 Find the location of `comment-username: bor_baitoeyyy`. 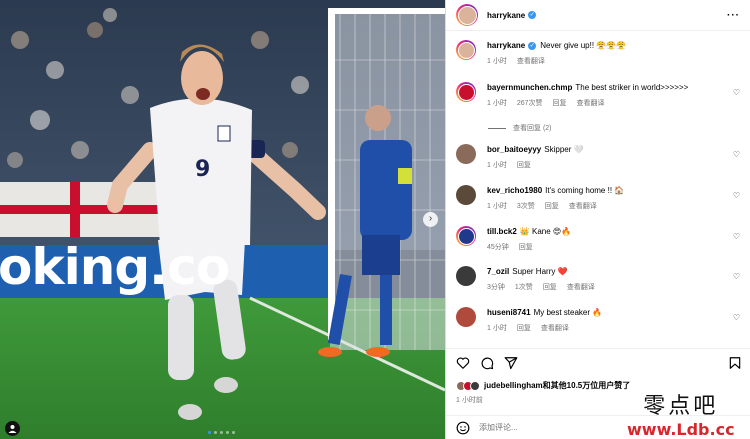

comment-username: bor_baitoeyyy is located at coordinates (514, 149).